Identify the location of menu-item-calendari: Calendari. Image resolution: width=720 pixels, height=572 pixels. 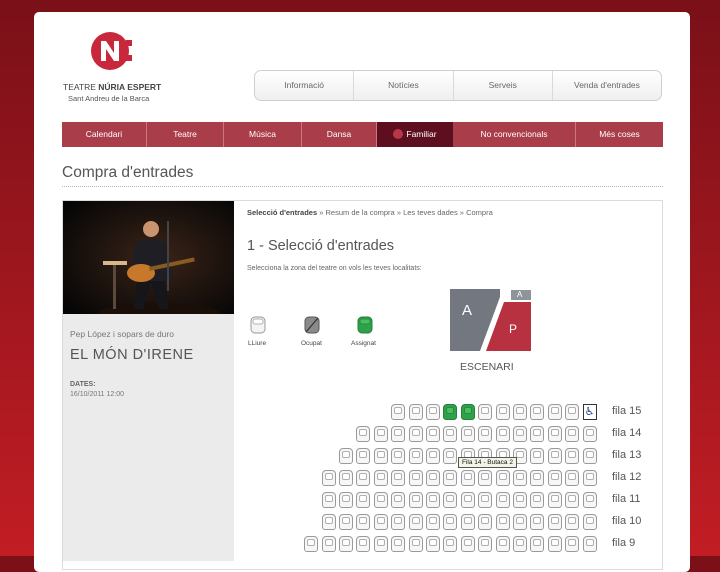
(104, 134).